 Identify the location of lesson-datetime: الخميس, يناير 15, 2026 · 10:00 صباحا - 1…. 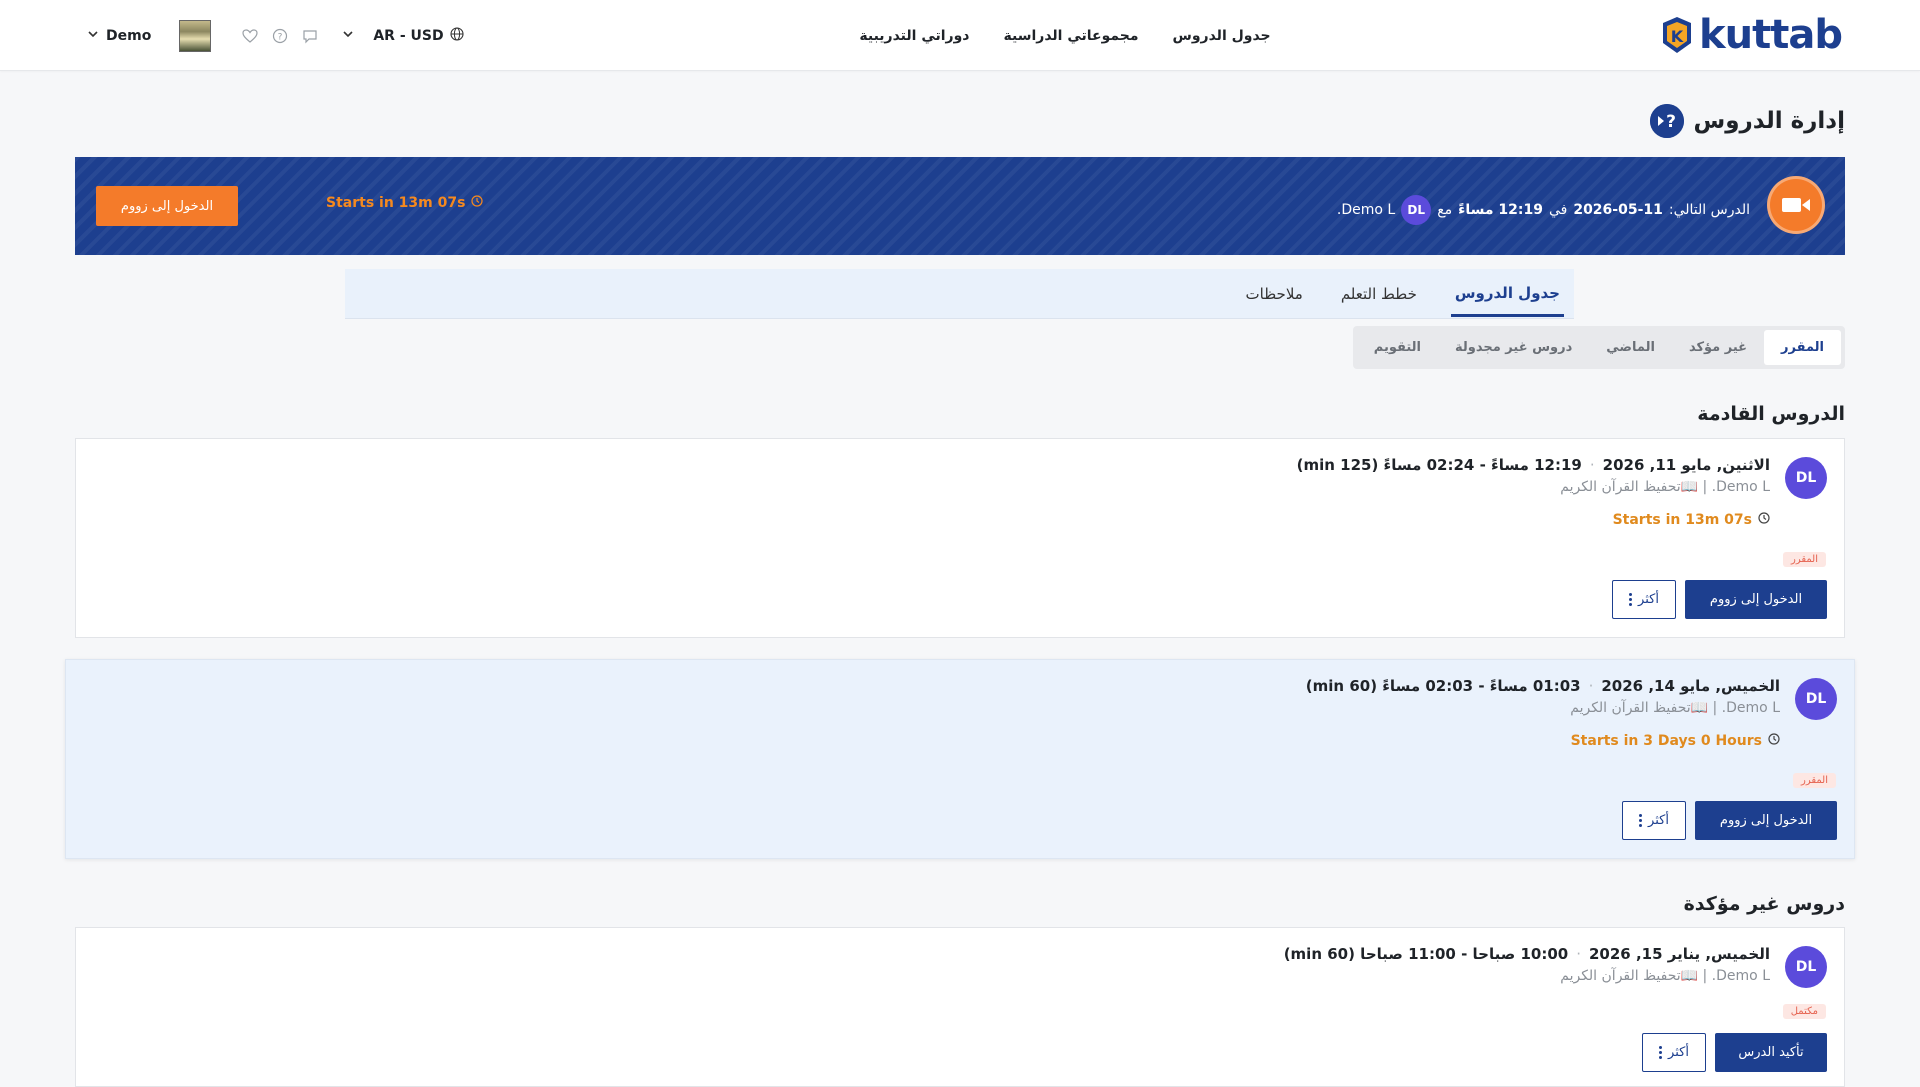
(1527, 954).